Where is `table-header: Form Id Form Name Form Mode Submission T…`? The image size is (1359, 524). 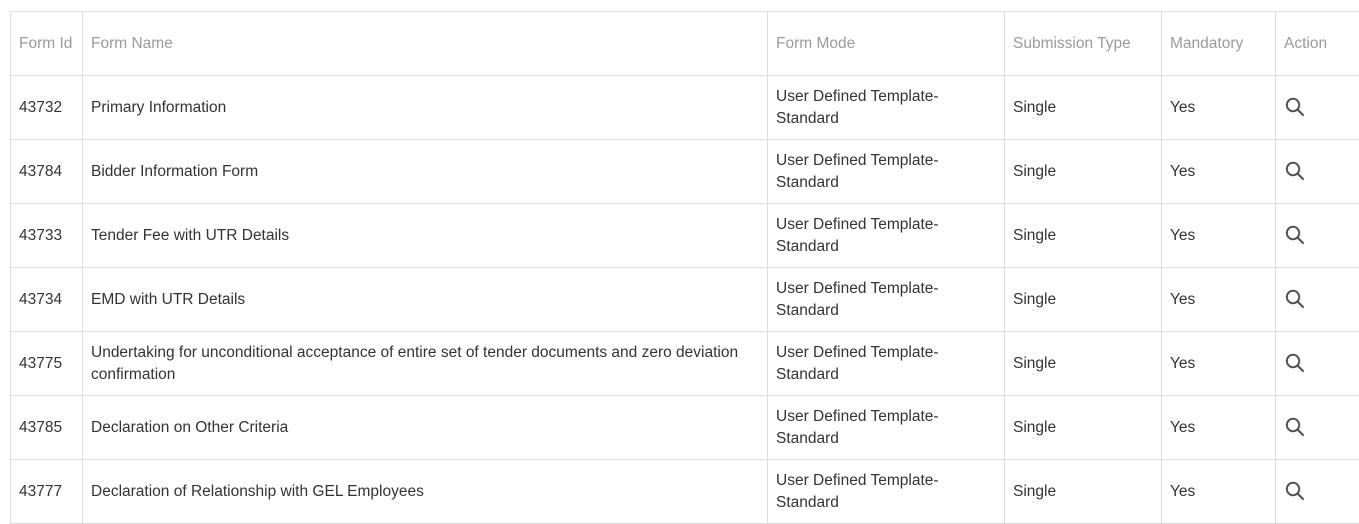 table-header: Form Id Form Name Form Mode Submission T… is located at coordinates (685, 44).